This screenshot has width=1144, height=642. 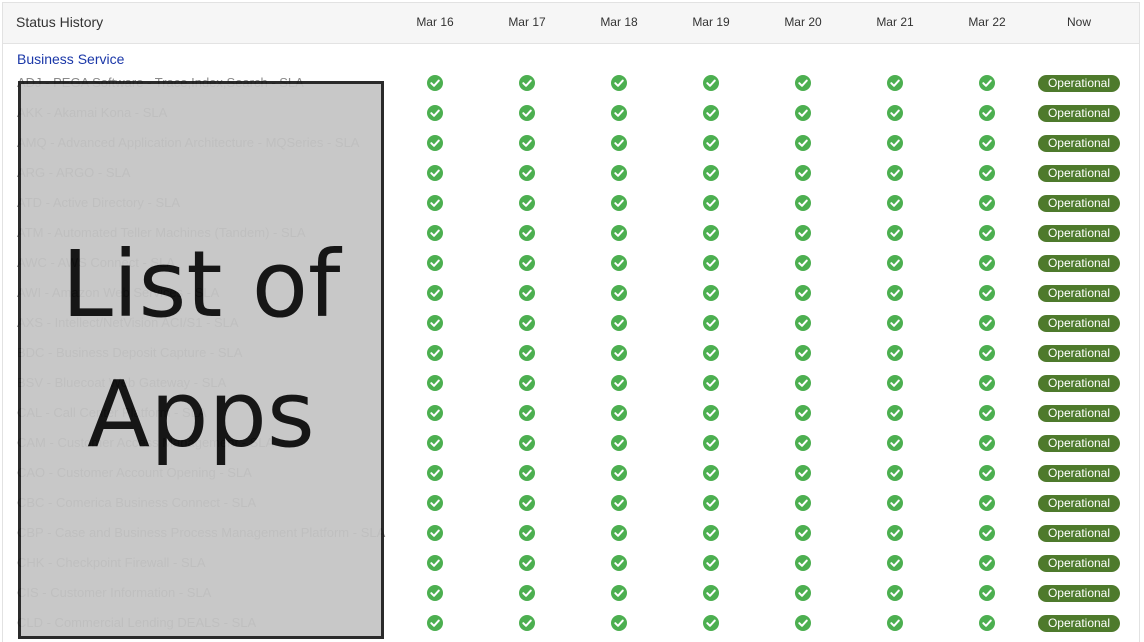 I want to click on column-header-day: Mar 20, so click(x=803, y=22).